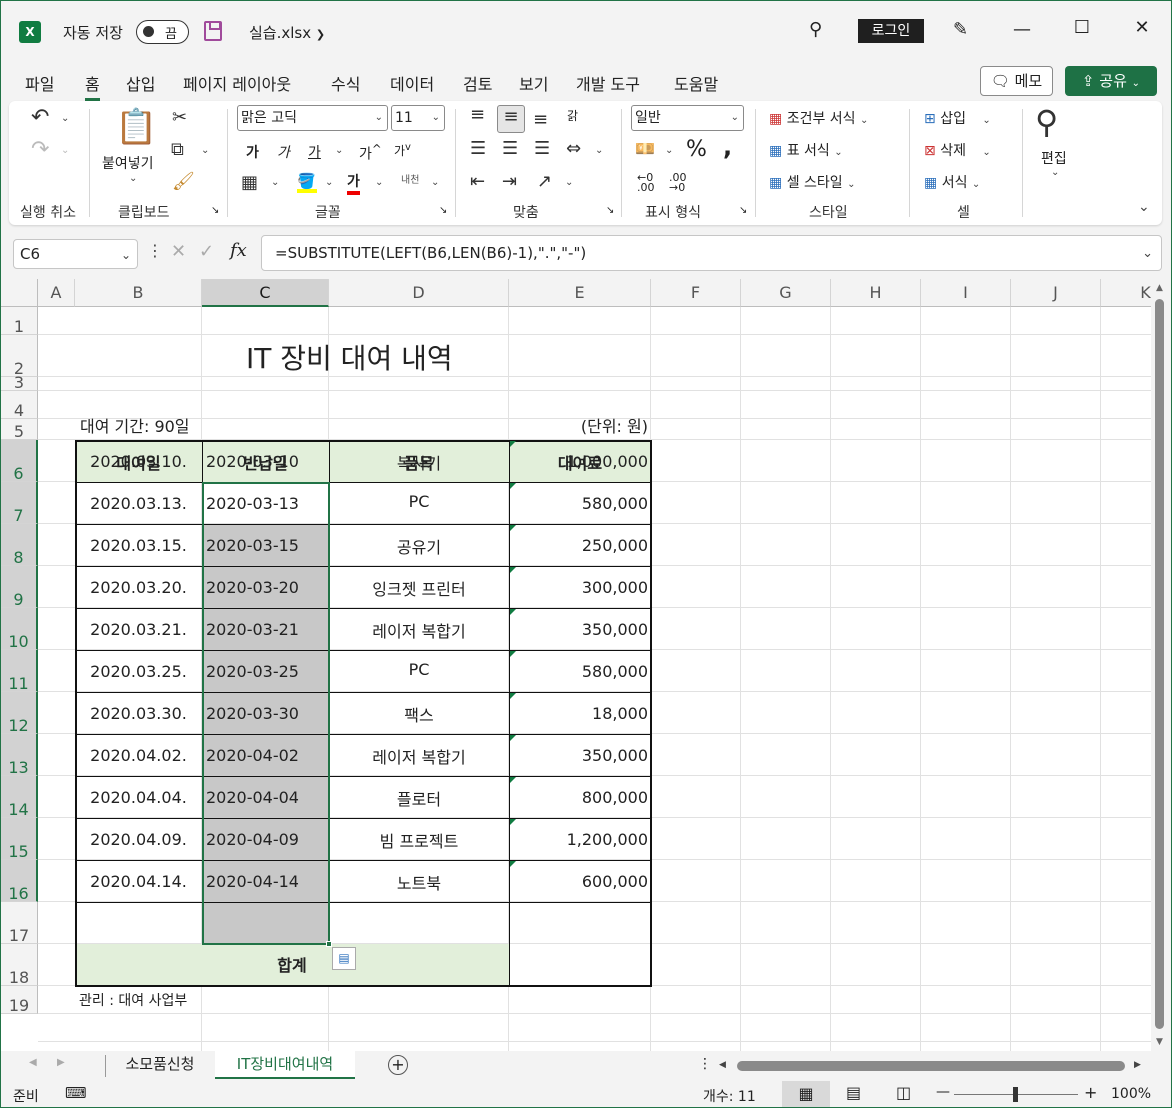  What do you see at coordinates (65, 118) in the screenshot?
I see `undo-dropdown-icon: ⌄` at bounding box center [65, 118].